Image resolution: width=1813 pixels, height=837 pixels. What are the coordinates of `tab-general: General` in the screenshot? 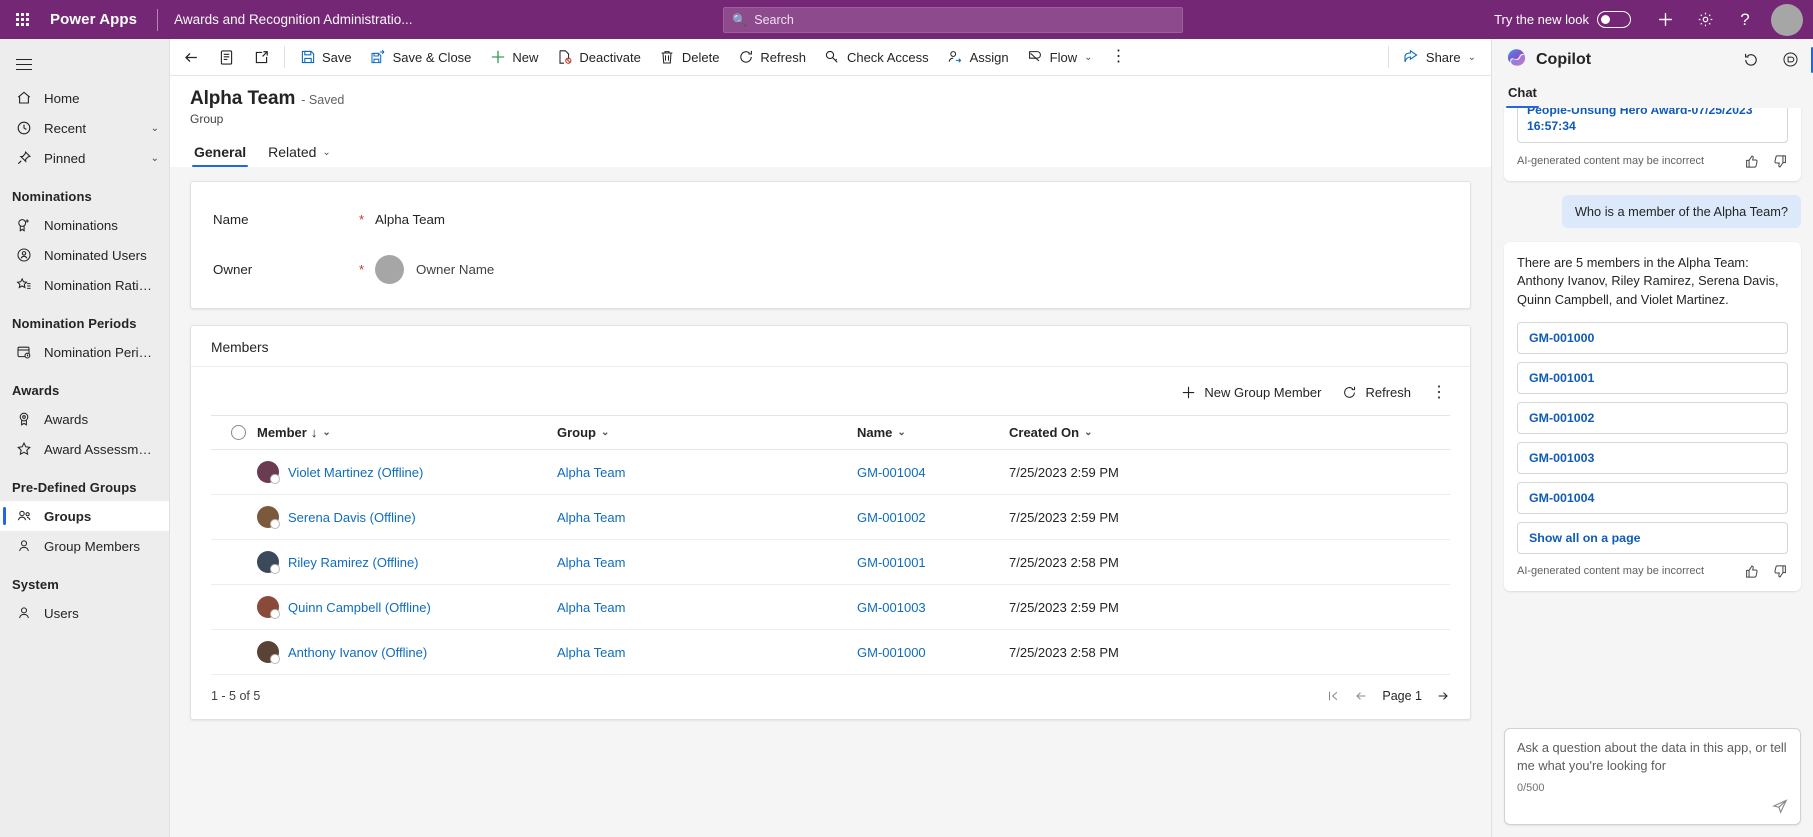 It's located at (220, 152).